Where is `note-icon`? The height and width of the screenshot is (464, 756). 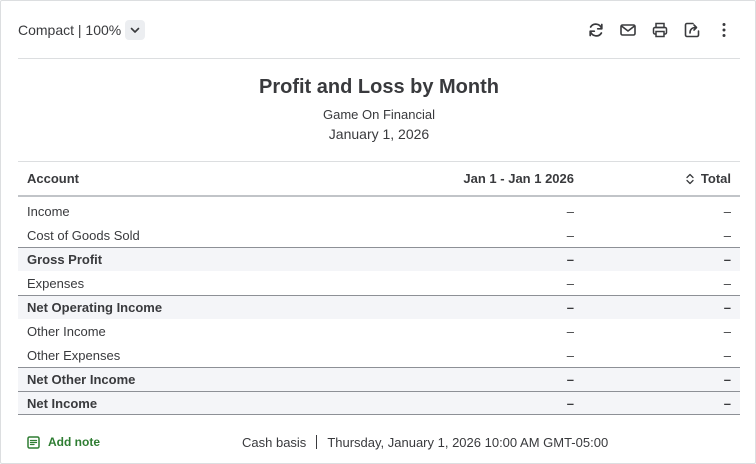
note-icon is located at coordinates (33, 442).